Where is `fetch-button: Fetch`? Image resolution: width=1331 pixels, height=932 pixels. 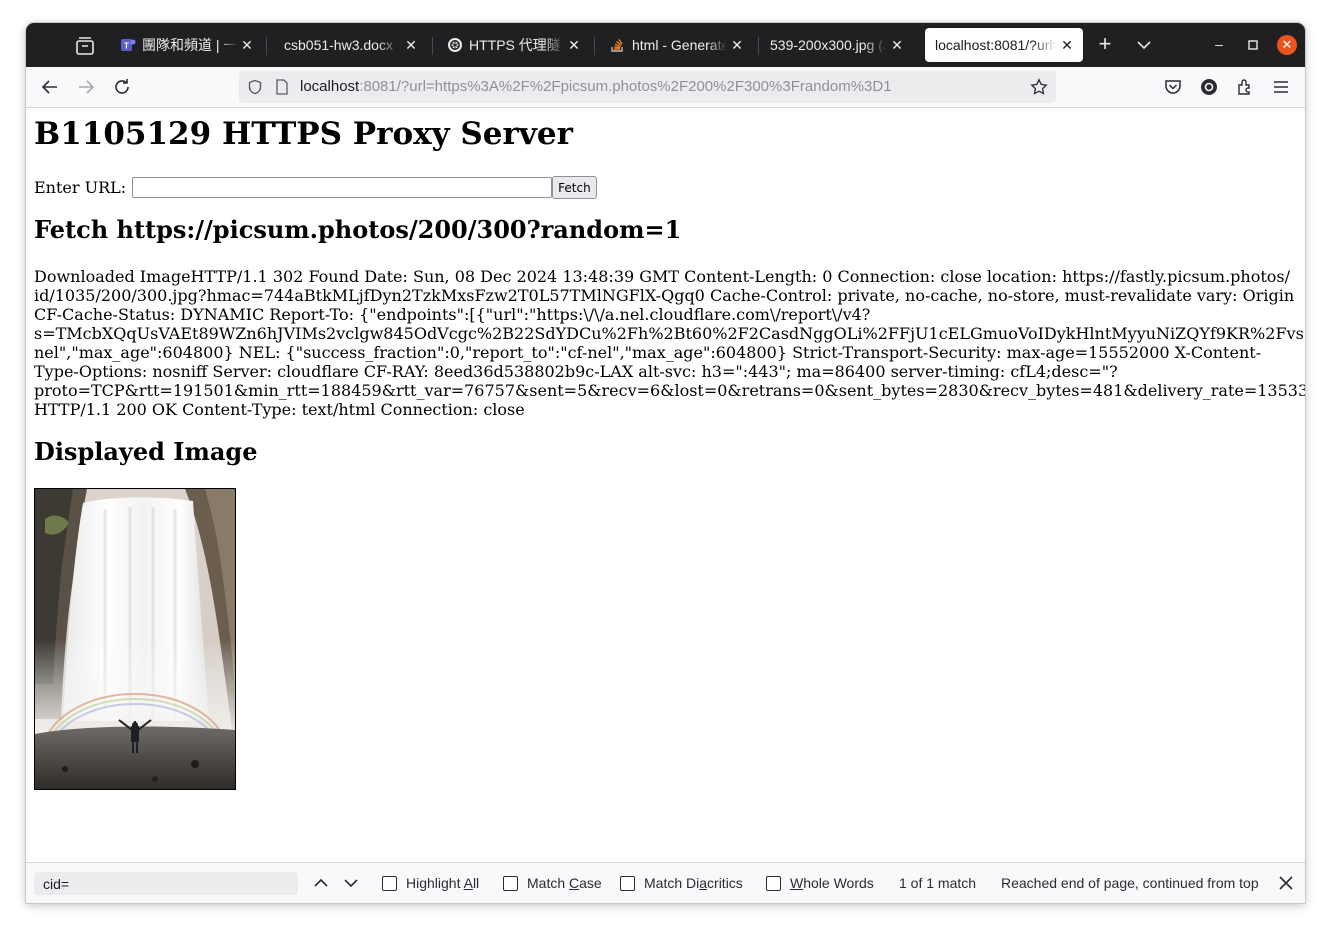
fetch-button: Fetch is located at coordinates (574, 187).